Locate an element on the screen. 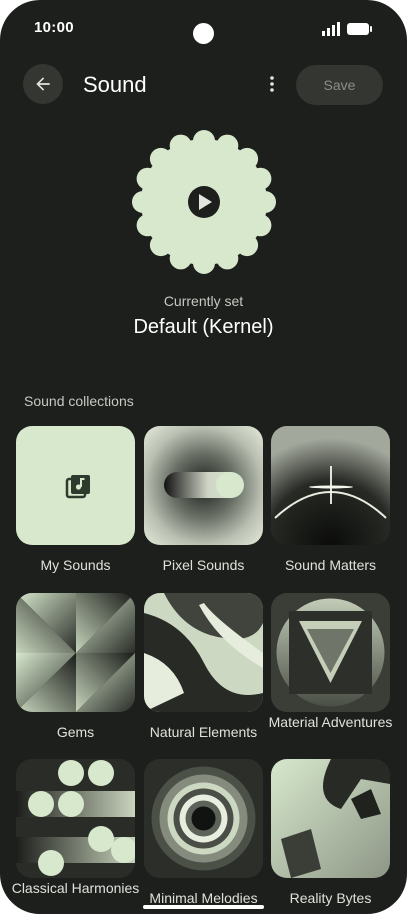 The height and width of the screenshot is (914, 407). collection-tile-gems is located at coordinates (75, 652).